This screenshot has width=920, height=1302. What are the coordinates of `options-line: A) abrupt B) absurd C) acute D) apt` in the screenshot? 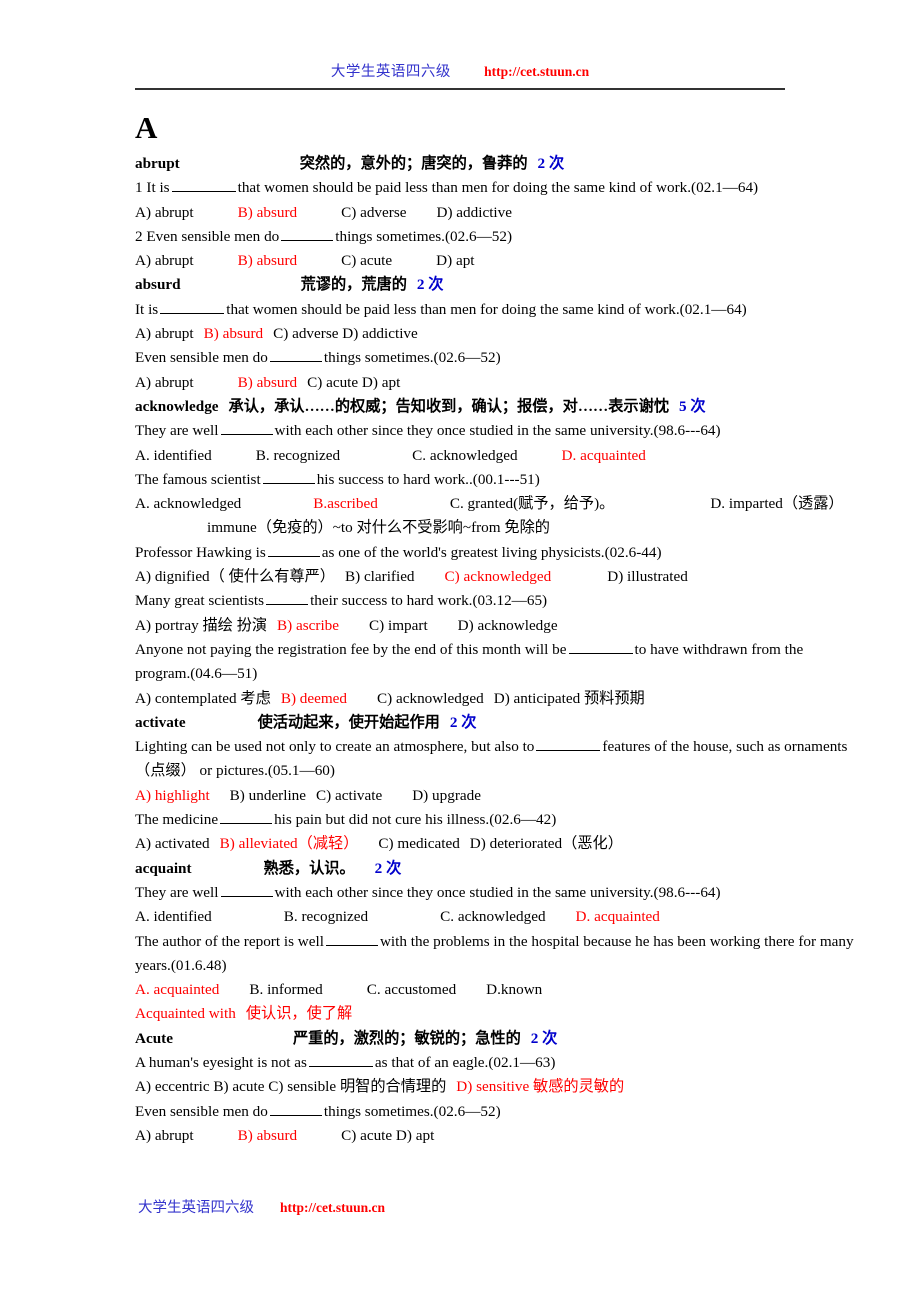 It's located at (527, 261).